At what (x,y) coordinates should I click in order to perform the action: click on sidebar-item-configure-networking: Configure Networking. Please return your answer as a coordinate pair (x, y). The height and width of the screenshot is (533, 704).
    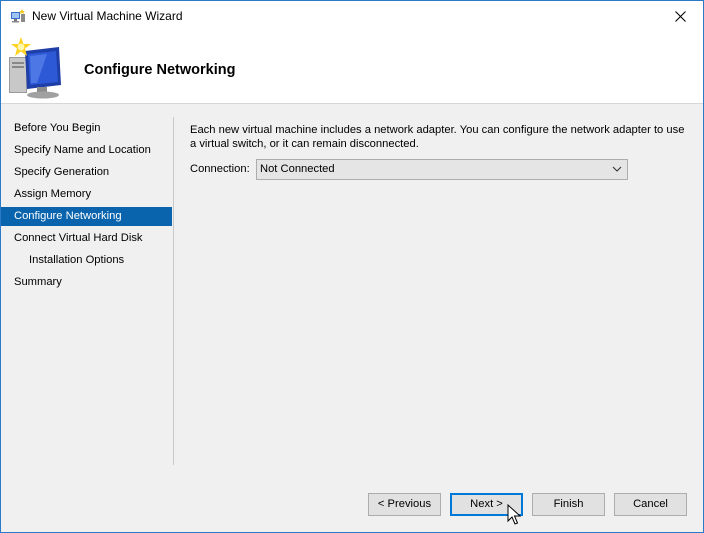
    Looking at the image, I should click on (86, 216).